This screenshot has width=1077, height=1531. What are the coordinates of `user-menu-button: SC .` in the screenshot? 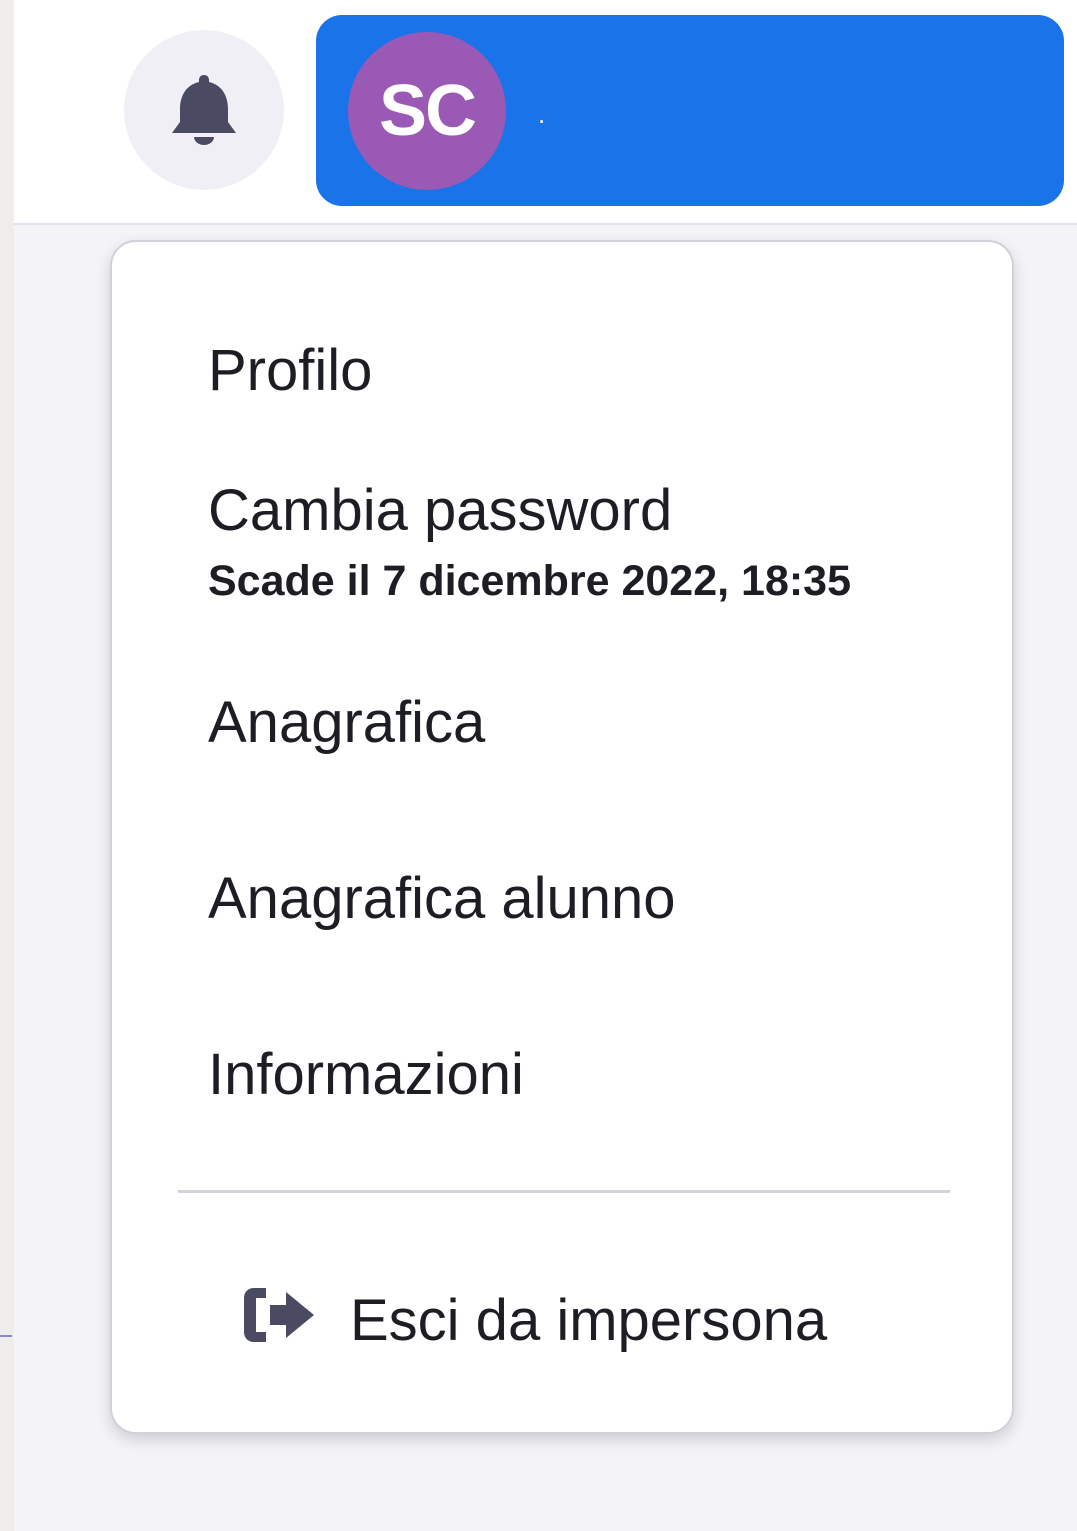 It's located at (690, 110).